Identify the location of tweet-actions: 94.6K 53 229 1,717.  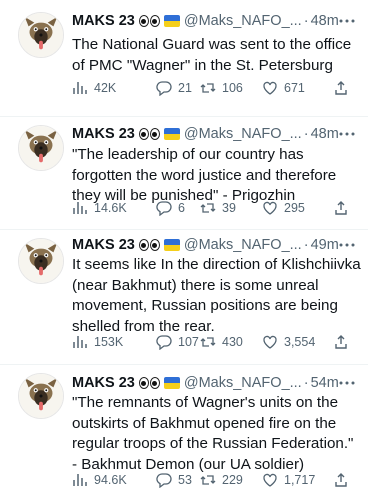
(217, 480).